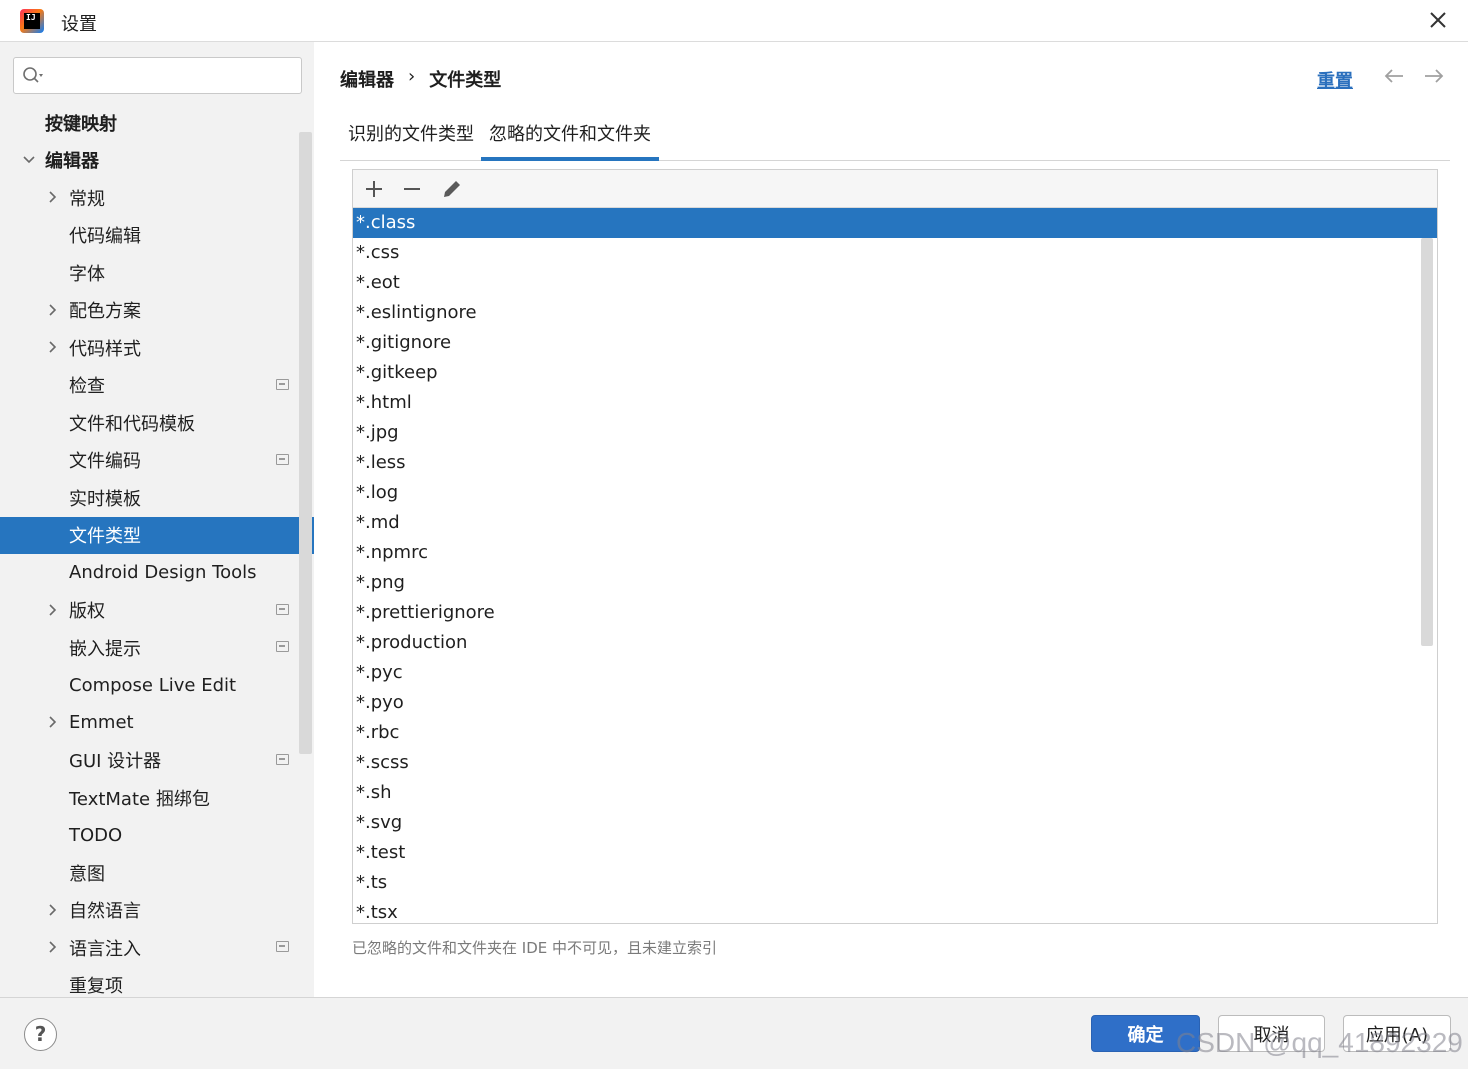  What do you see at coordinates (895, 403) in the screenshot?
I see `list-item: *.html` at bounding box center [895, 403].